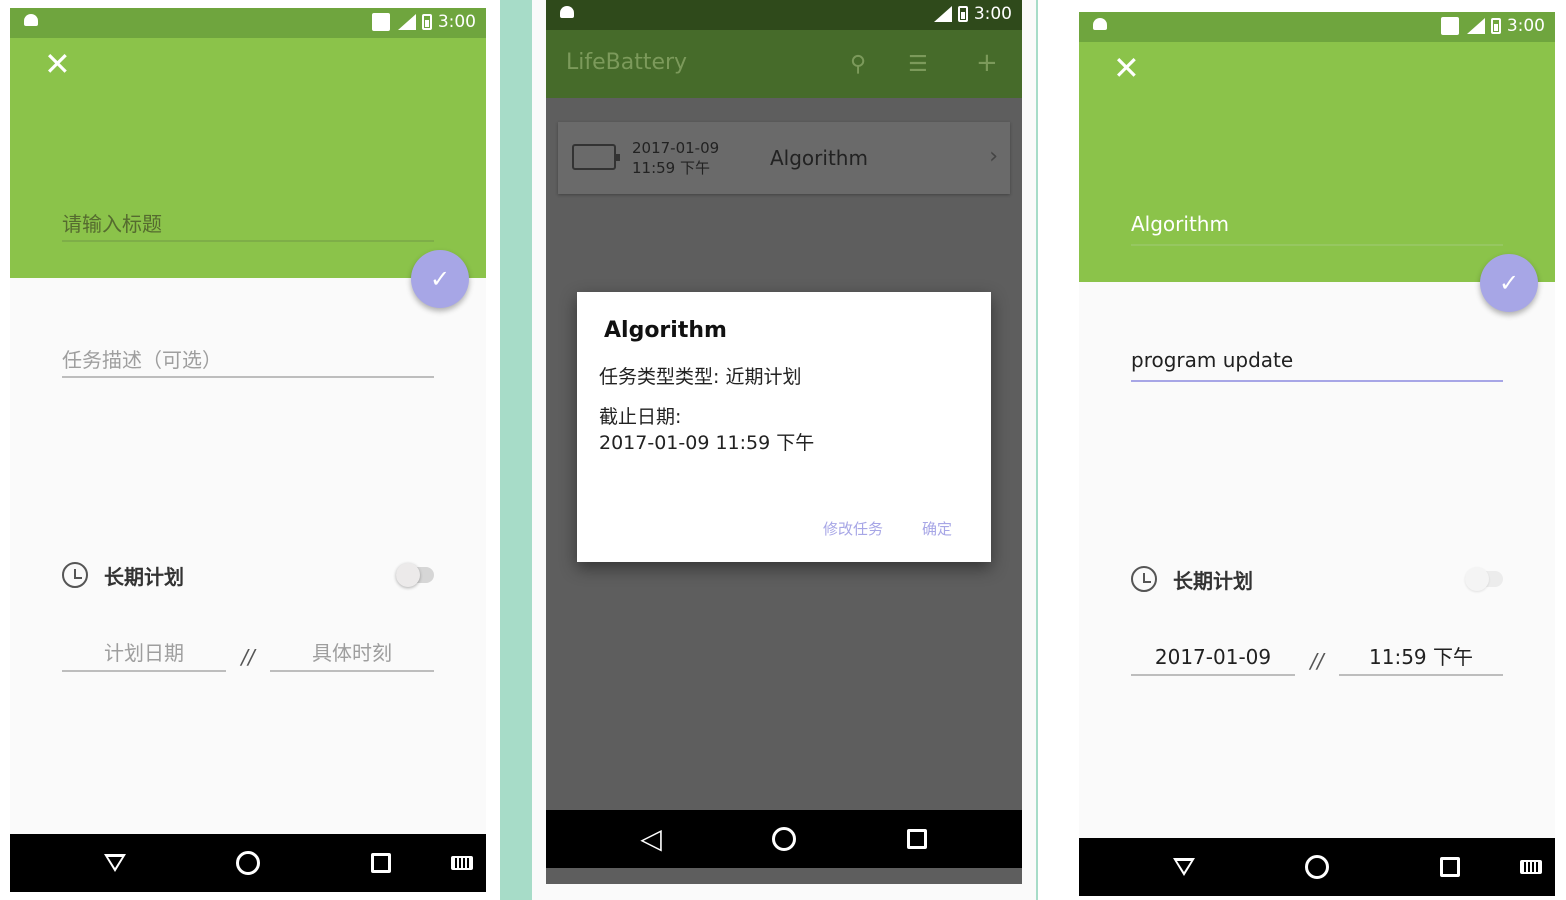  I want to click on app-bar: LifeBattery ⚲ ☰ +, so click(784, 64).